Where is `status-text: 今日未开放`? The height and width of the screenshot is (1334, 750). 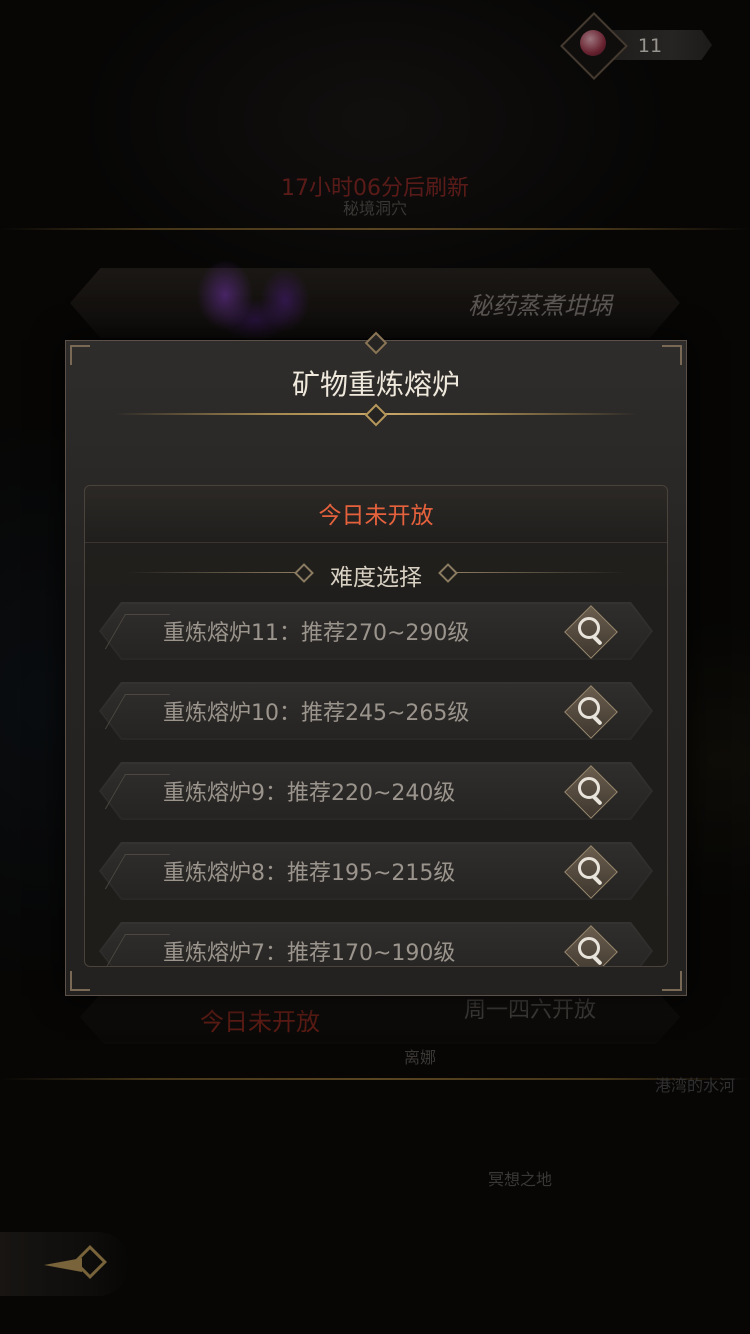 status-text: 今日未开放 is located at coordinates (376, 516).